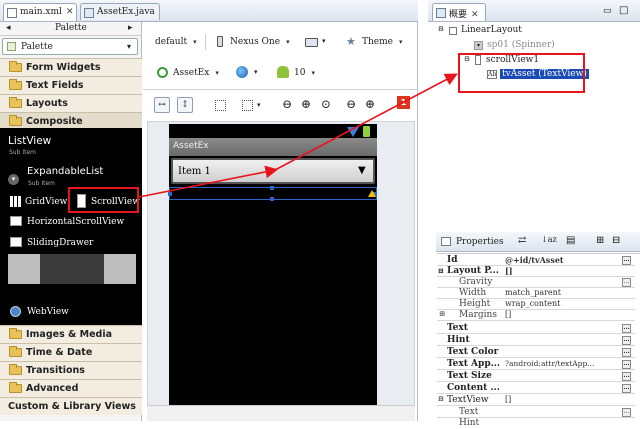  I want to click on annotation-arrows, so click(298, 135).